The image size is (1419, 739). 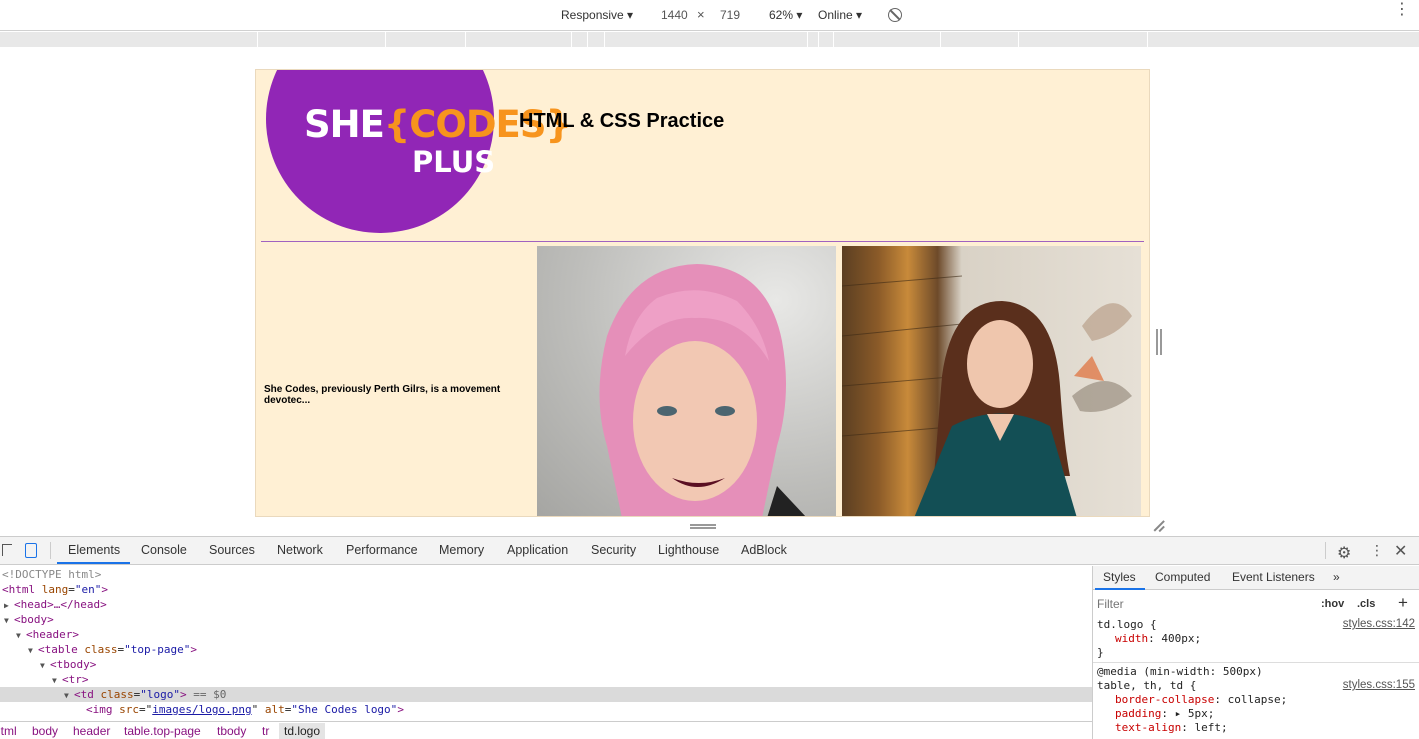 I want to click on dom-head: ▶ <head>…</head>, so click(x=550, y=604).